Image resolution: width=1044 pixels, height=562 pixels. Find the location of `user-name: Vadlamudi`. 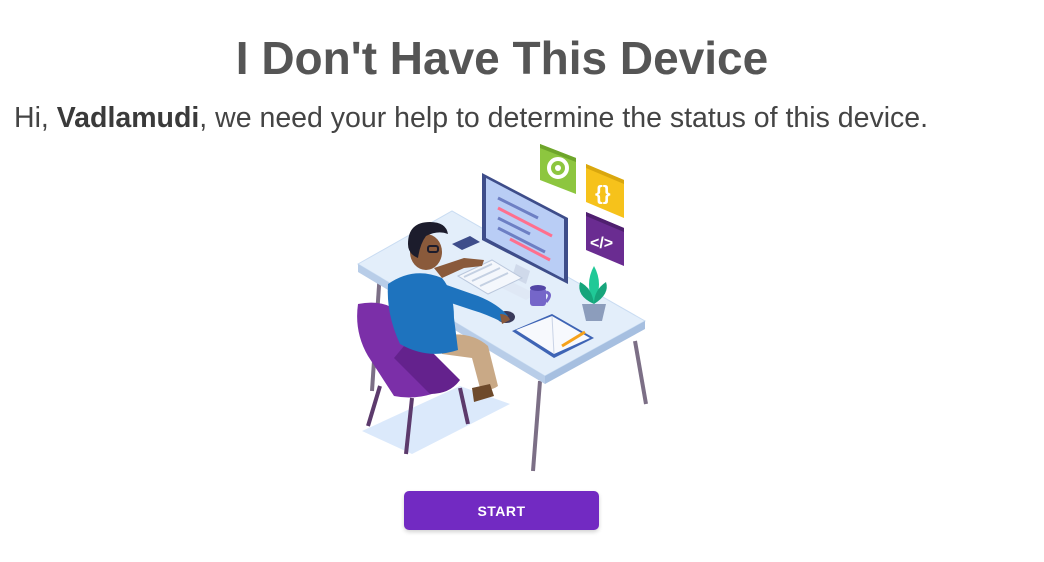

user-name: Vadlamudi is located at coordinates (128, 118).